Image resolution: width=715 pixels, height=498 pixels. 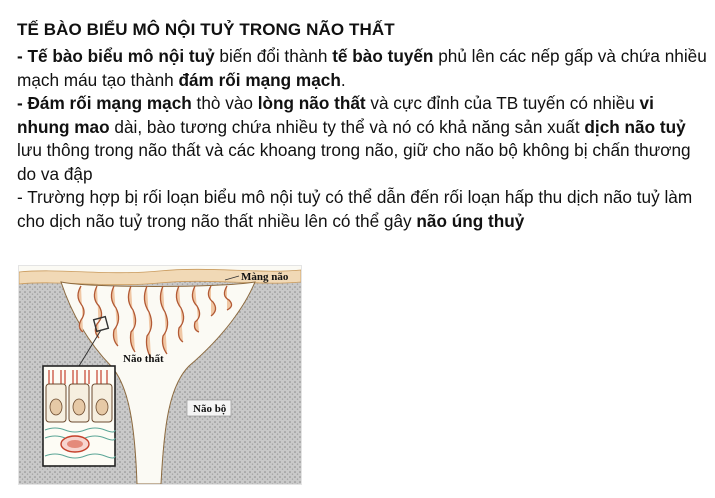 I want to click on bold-text-run: não úng thuỷ, so click(x=470, y=220).